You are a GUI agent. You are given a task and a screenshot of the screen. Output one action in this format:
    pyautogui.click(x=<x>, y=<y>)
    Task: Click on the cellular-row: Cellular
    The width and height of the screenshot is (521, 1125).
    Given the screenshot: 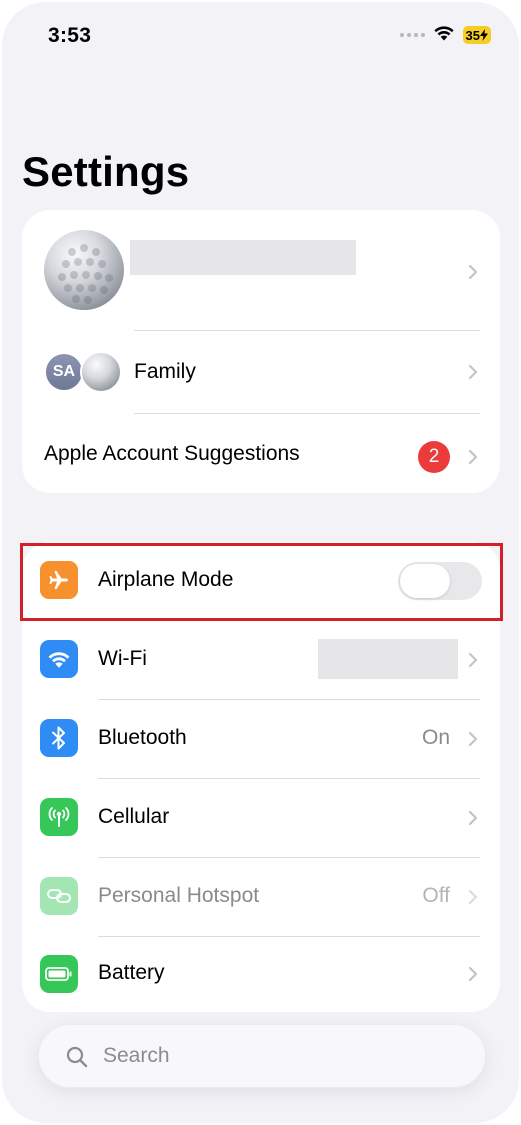 What is the action you would take?
    pyautogui.click(x=261, y=818)
    